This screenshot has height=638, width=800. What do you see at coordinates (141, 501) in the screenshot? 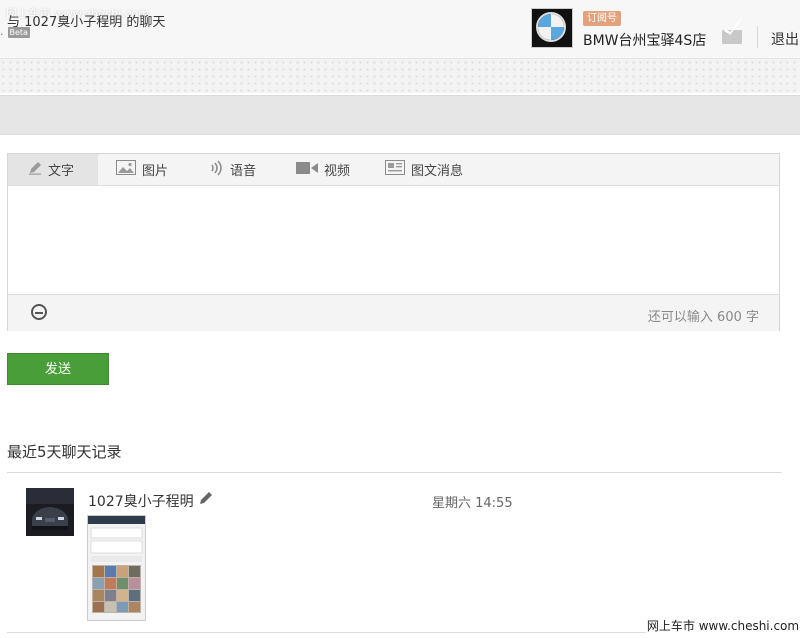
I see `sender-name: 1027臭小子程明` at bounding box center [141, 501].